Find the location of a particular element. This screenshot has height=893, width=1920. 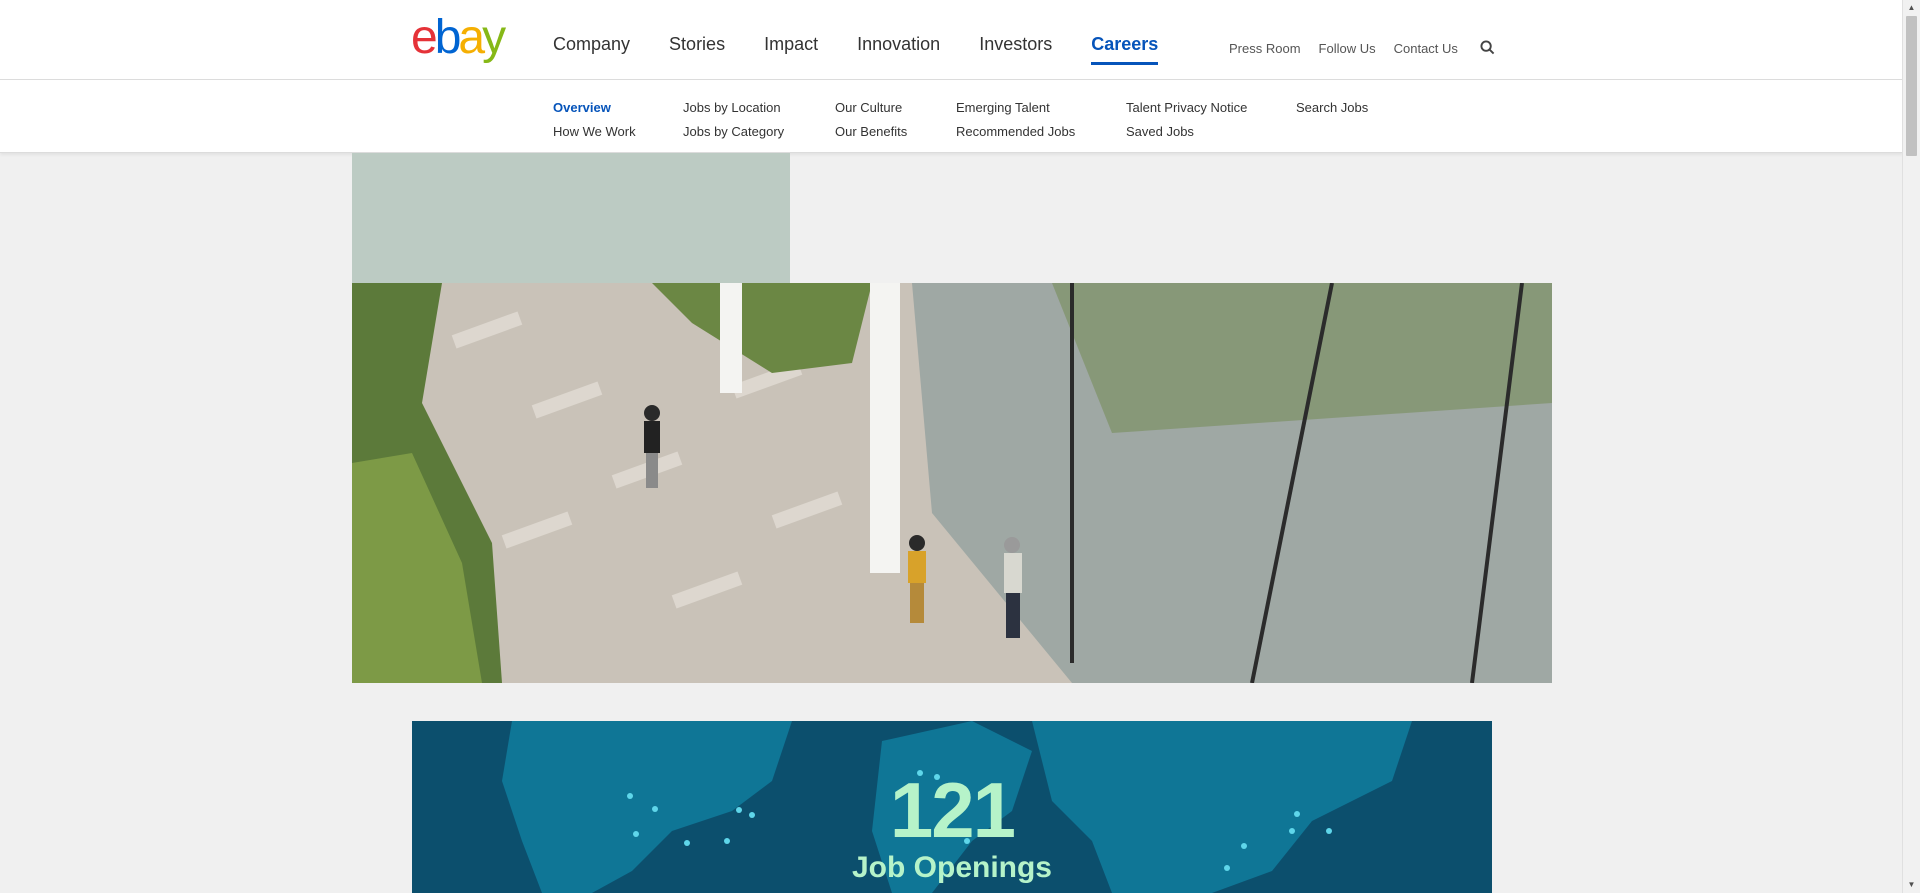

subnav-search-jobs: Search Jobs is located at coordinates (1332, 108).